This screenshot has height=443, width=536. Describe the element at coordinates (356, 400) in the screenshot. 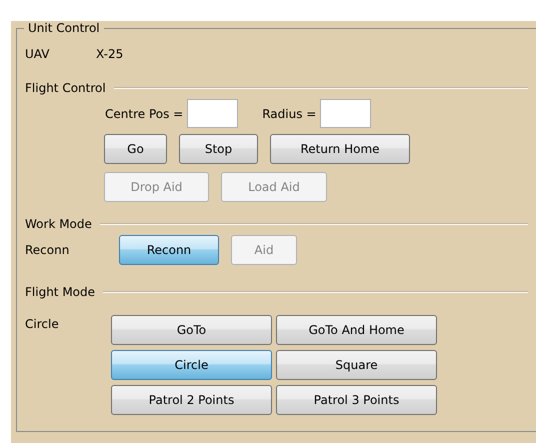

I see `mode-button: Patrol 3 Points` at that location.